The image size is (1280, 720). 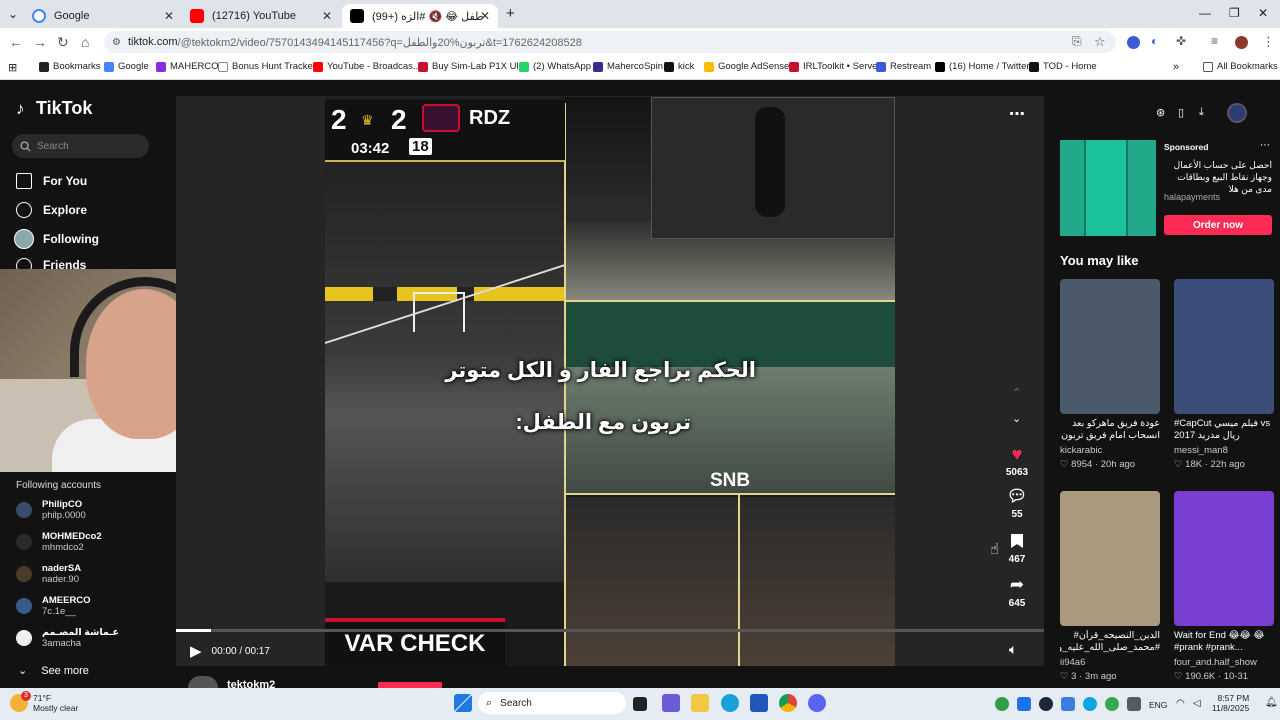 I want to click on bookmark-item: Bookmarks, so click(x=70, y=66).